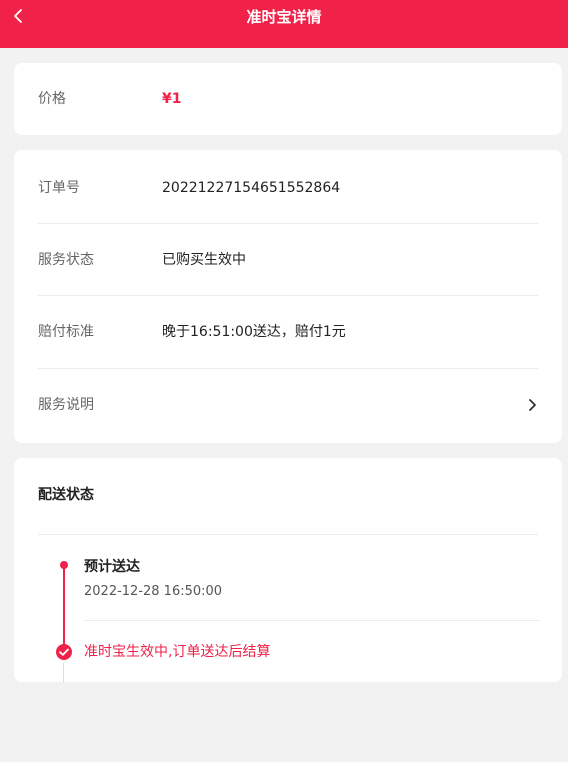 This screenshot has width=568, height=762. Describe the element at coordinates (64, 652) in the screenshot. I see `check-circle-icon` at that location.